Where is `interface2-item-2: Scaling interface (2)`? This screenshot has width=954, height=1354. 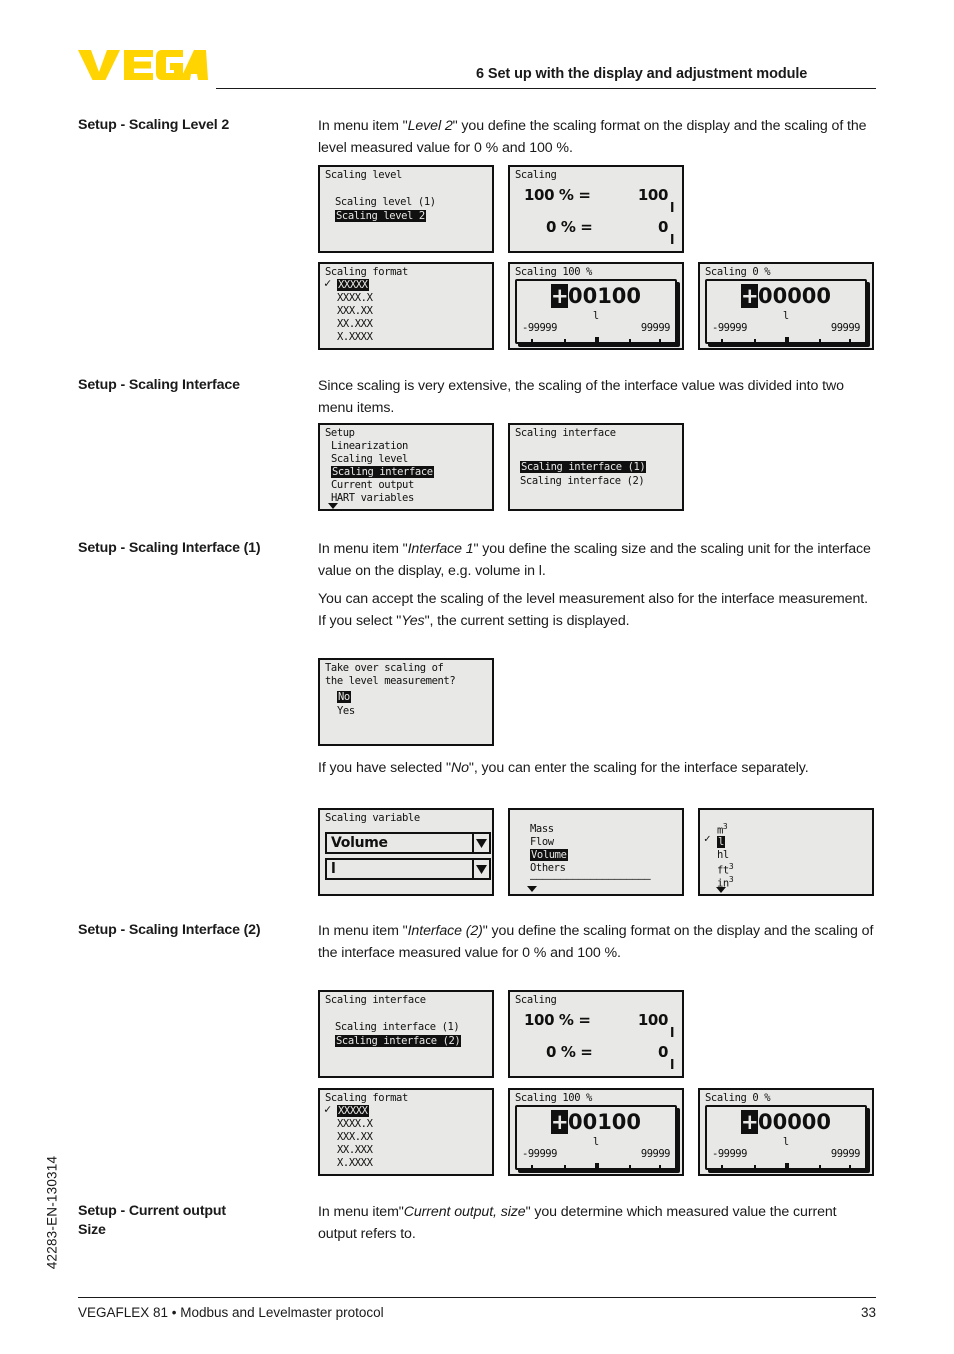 interface2-item-2: Scaling interface (2) is located at coordinates (398, 1041).